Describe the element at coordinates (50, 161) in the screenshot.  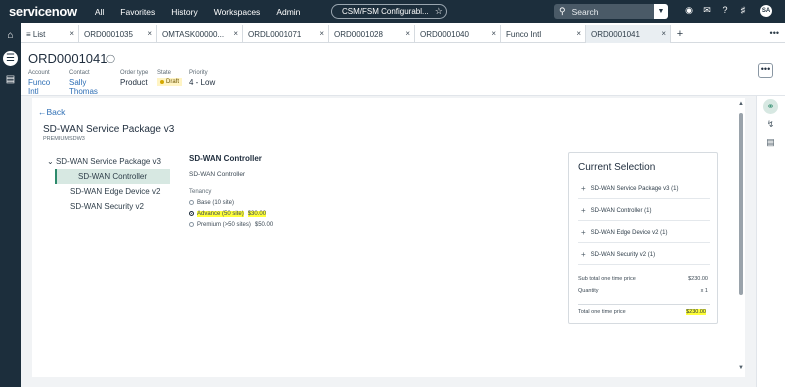
I see `chevron-down-icon: ⌄` at that location.